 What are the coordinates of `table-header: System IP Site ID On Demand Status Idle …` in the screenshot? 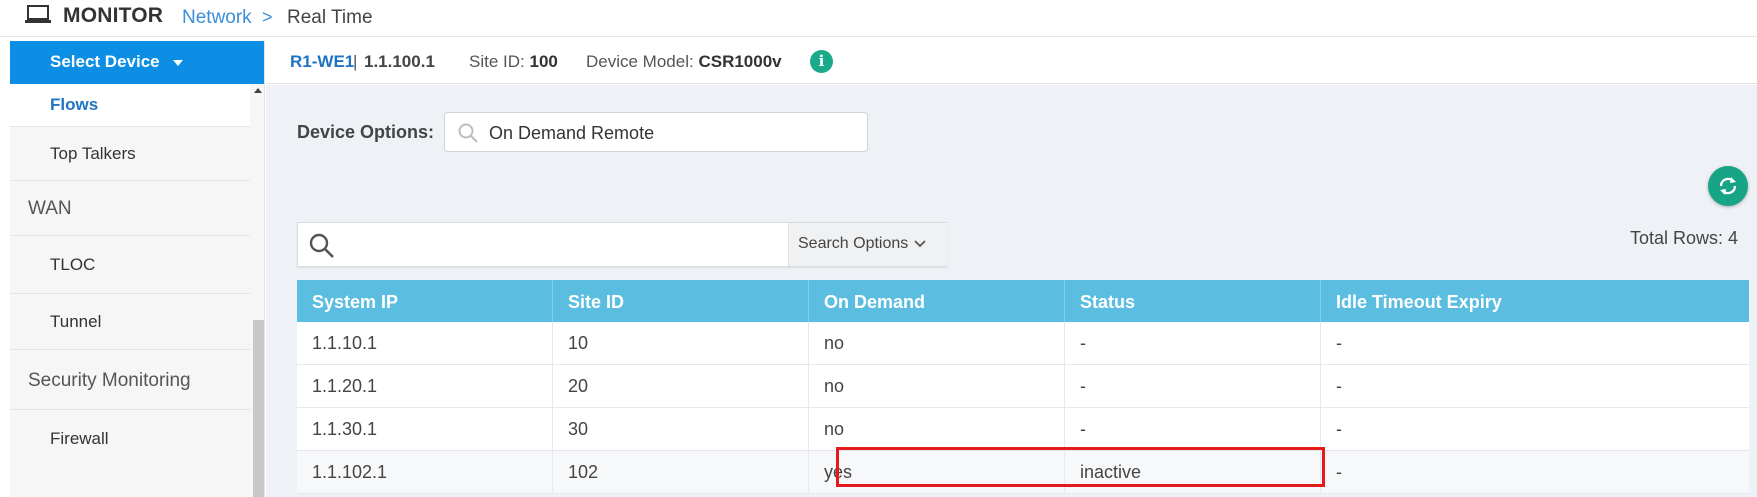 It's located at (1023, 301).